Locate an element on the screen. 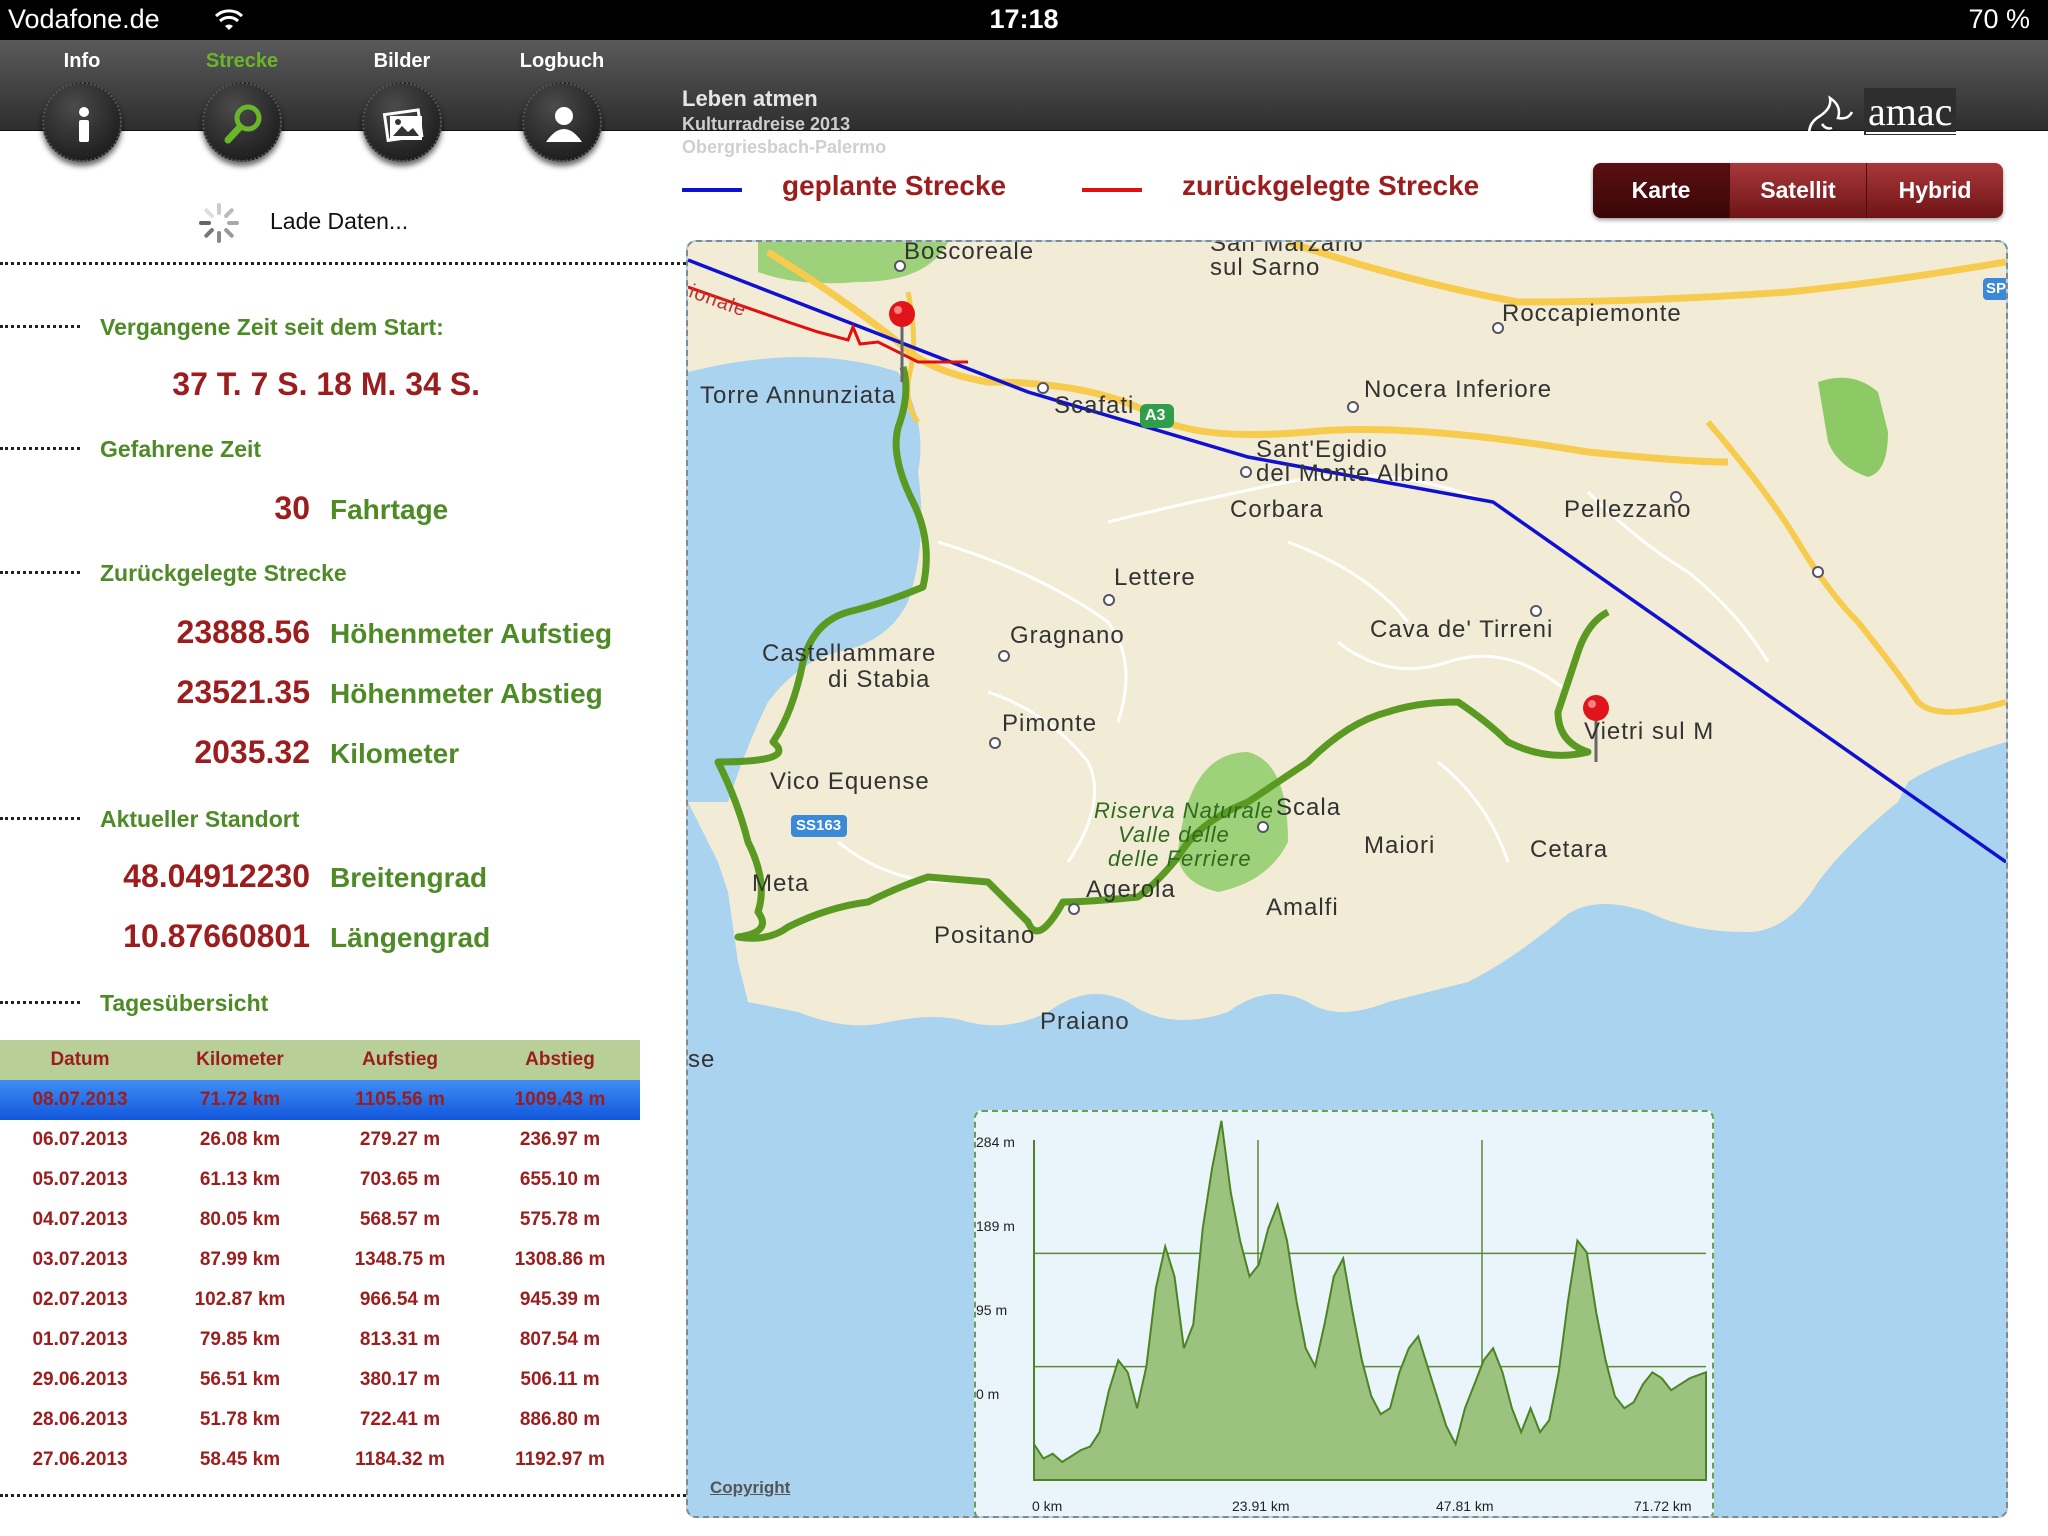 This screenshot has width=2048, height=1536. map-label-pimonte: Pimonte is located at coordinates (1050, 723).